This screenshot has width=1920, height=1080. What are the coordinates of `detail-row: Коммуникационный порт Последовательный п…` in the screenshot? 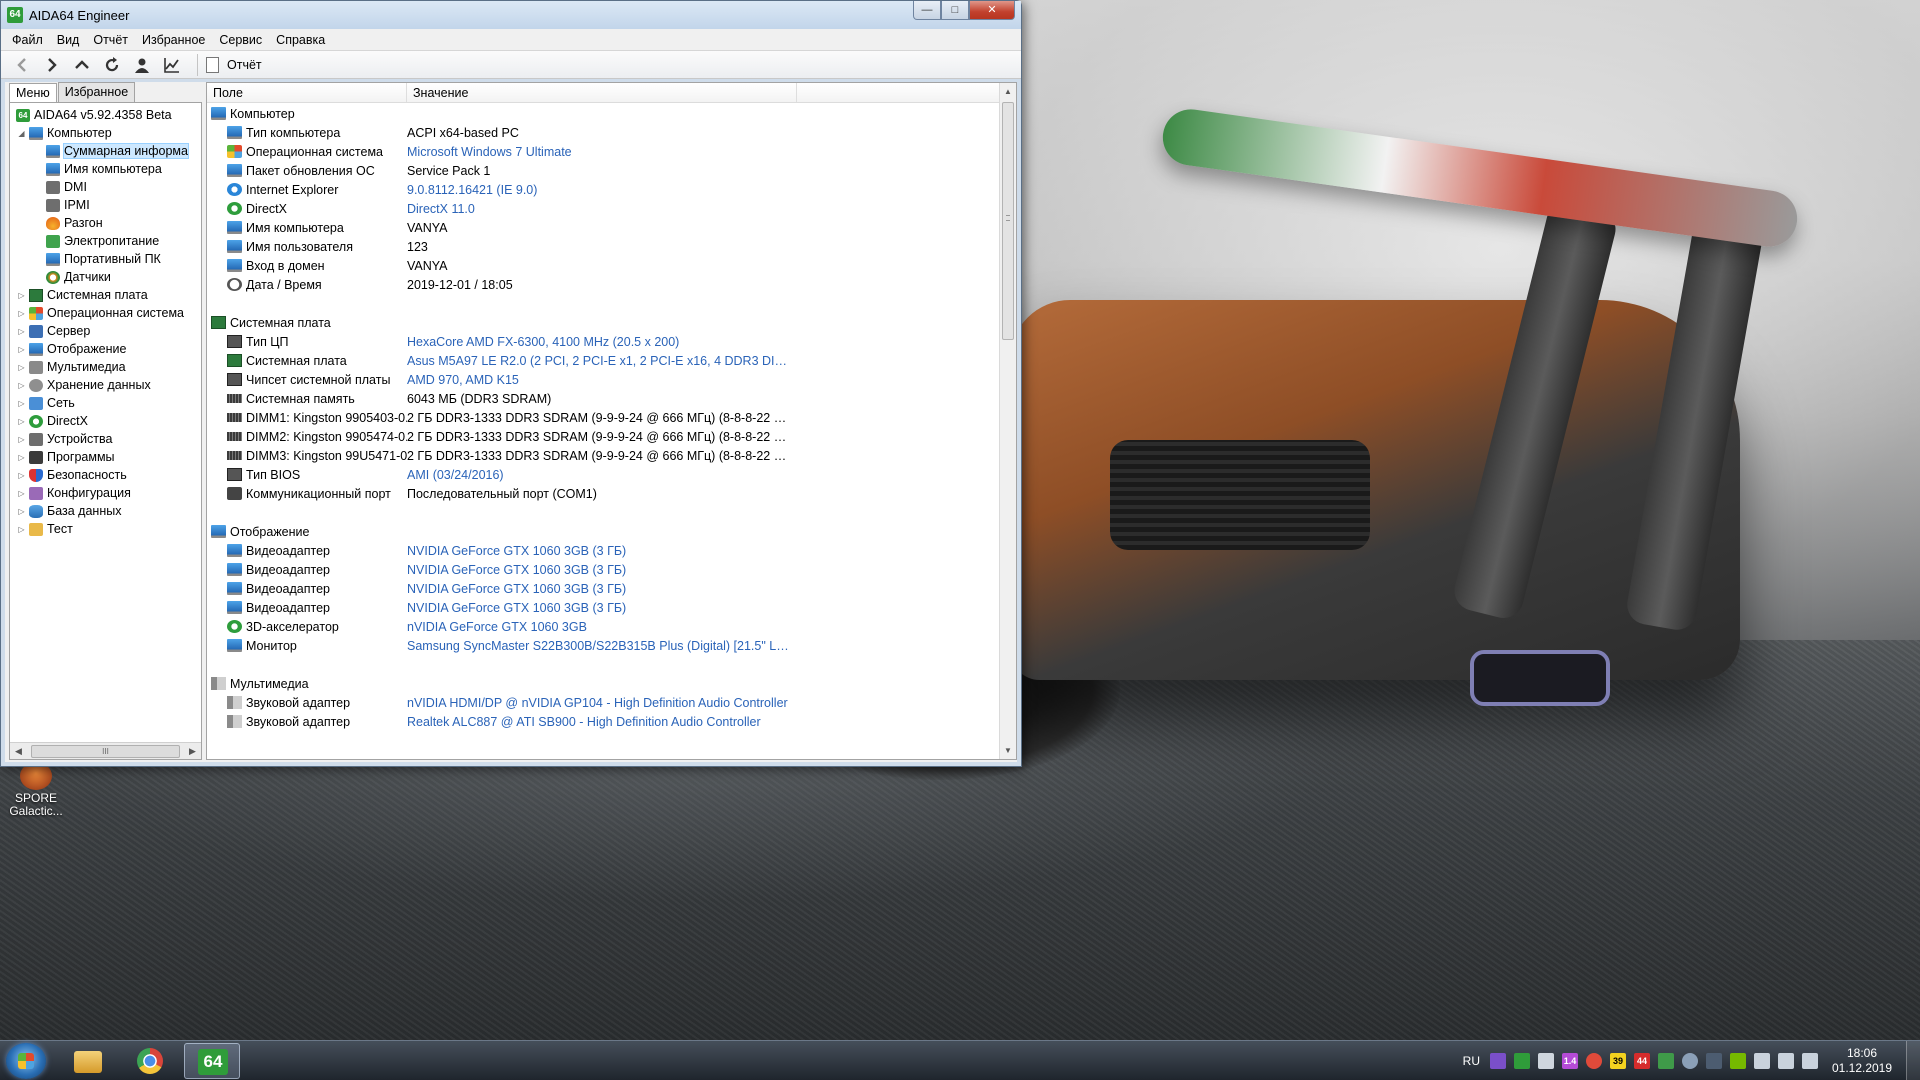 It's located at (603, 493).